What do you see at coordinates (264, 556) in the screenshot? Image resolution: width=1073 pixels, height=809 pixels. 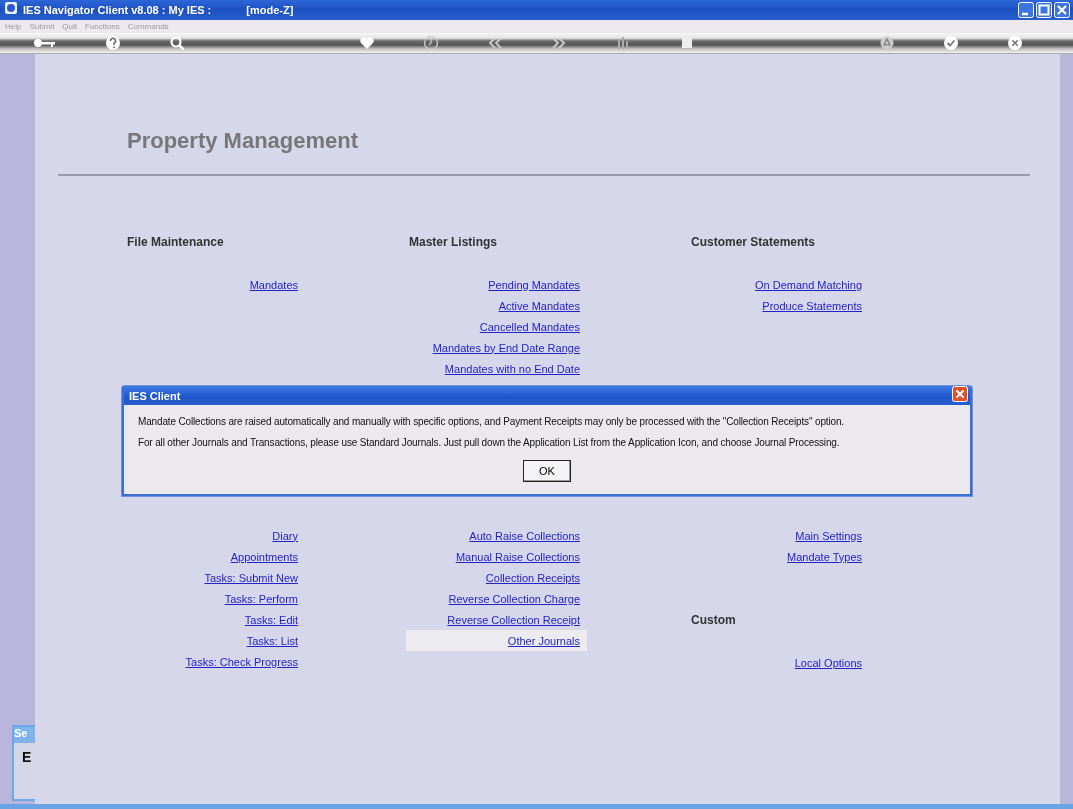 I see `menu-link: Appointments` at bounding box center [264, 556].